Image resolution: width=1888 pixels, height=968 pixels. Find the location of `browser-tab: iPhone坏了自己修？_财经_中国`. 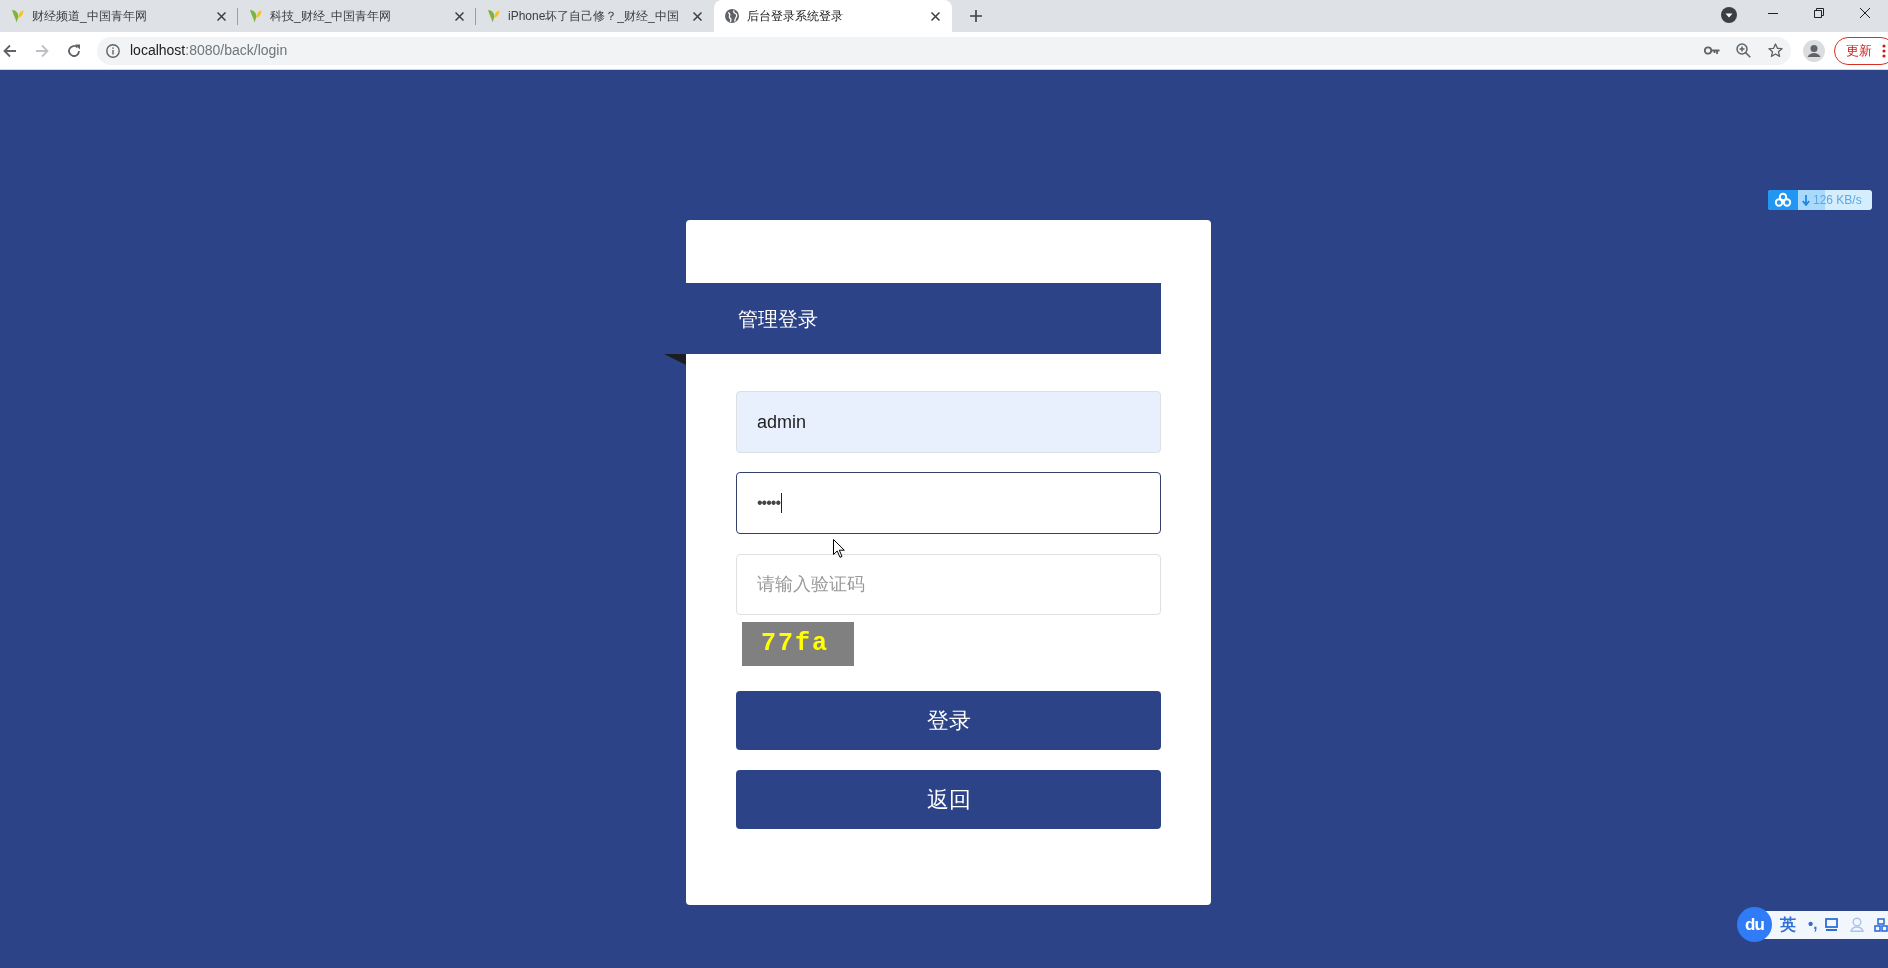

browser-tab: iPhone坏了自己修？_财经_中国 is located at coordinates (595, 16).